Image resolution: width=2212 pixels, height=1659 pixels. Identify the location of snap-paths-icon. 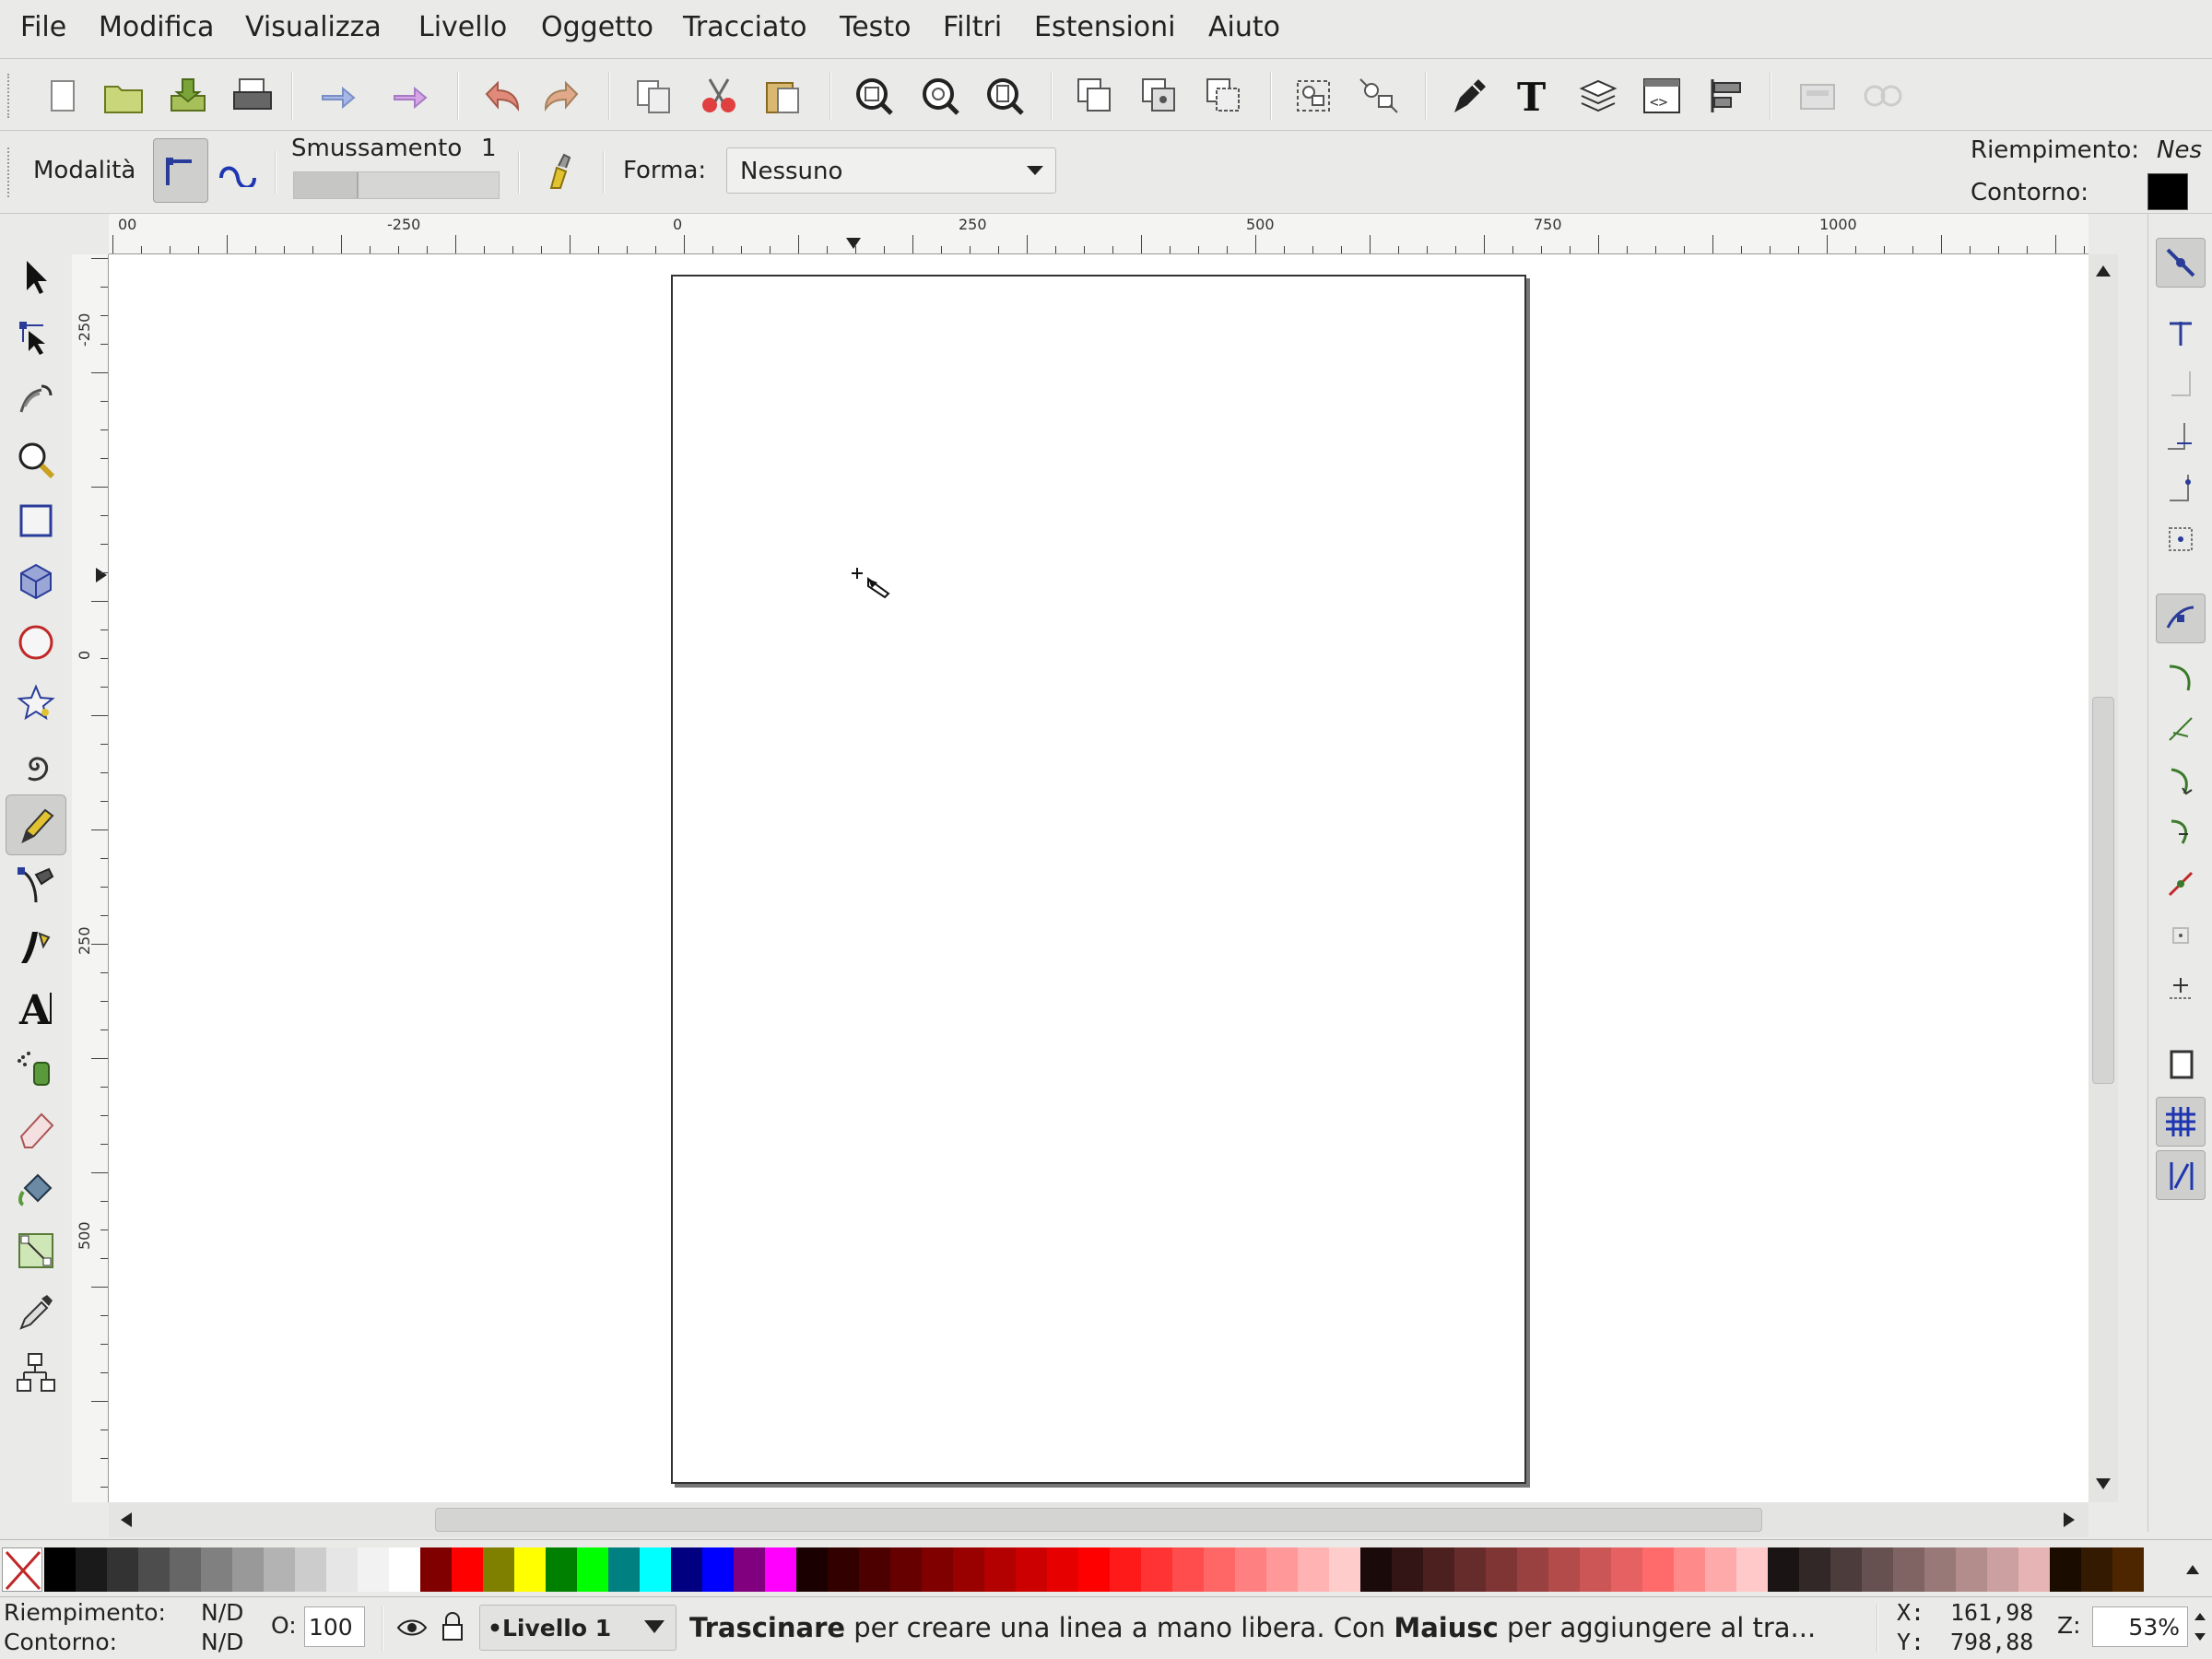
(2181, 677).